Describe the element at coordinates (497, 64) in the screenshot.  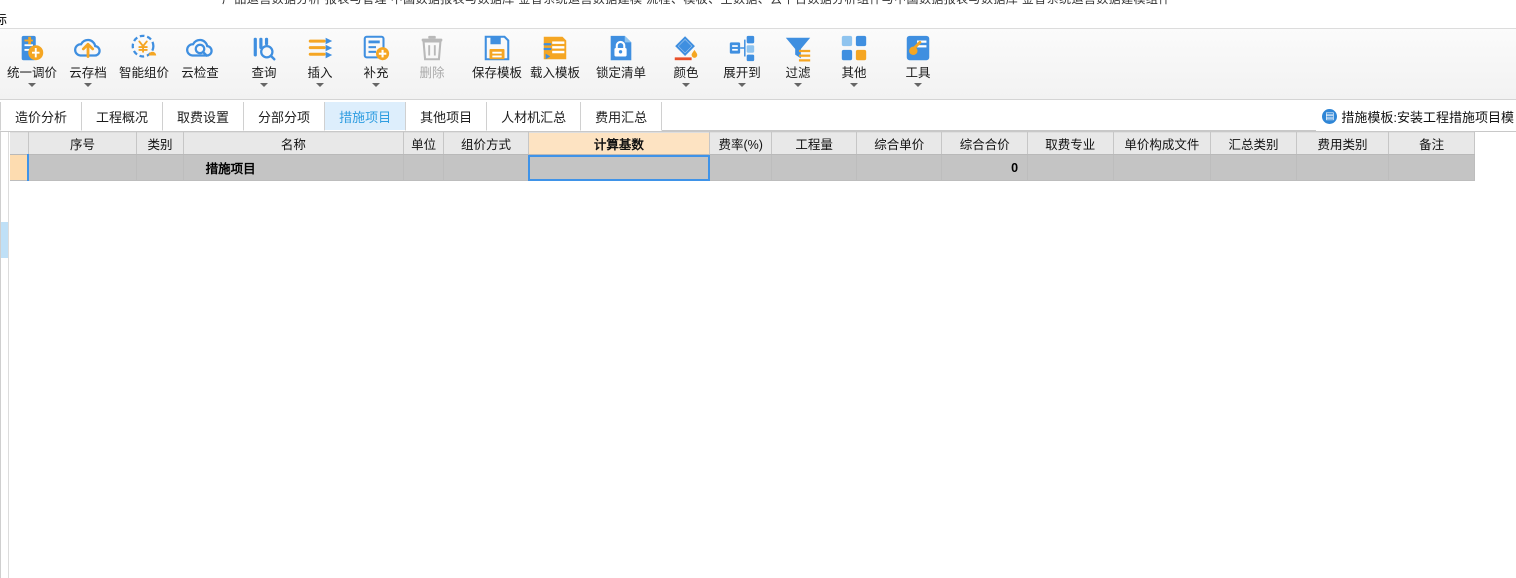
I see `toolbar-button-save-template: 保存模板` at that location.